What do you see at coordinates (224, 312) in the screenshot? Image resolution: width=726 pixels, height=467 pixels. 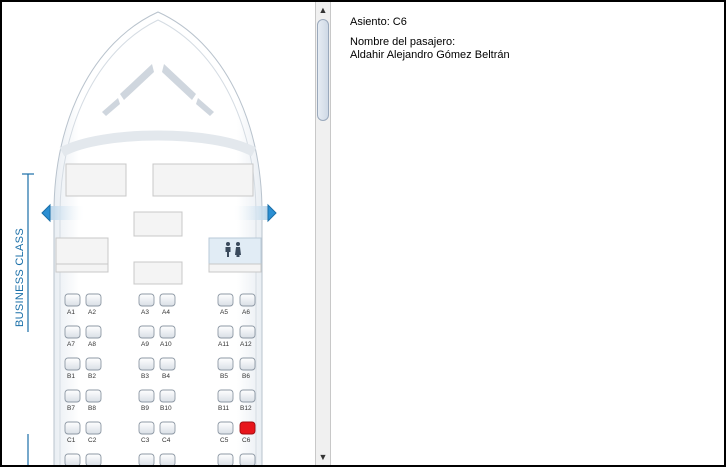 I see `seat-label: A5` at bounding box center [224, 312].